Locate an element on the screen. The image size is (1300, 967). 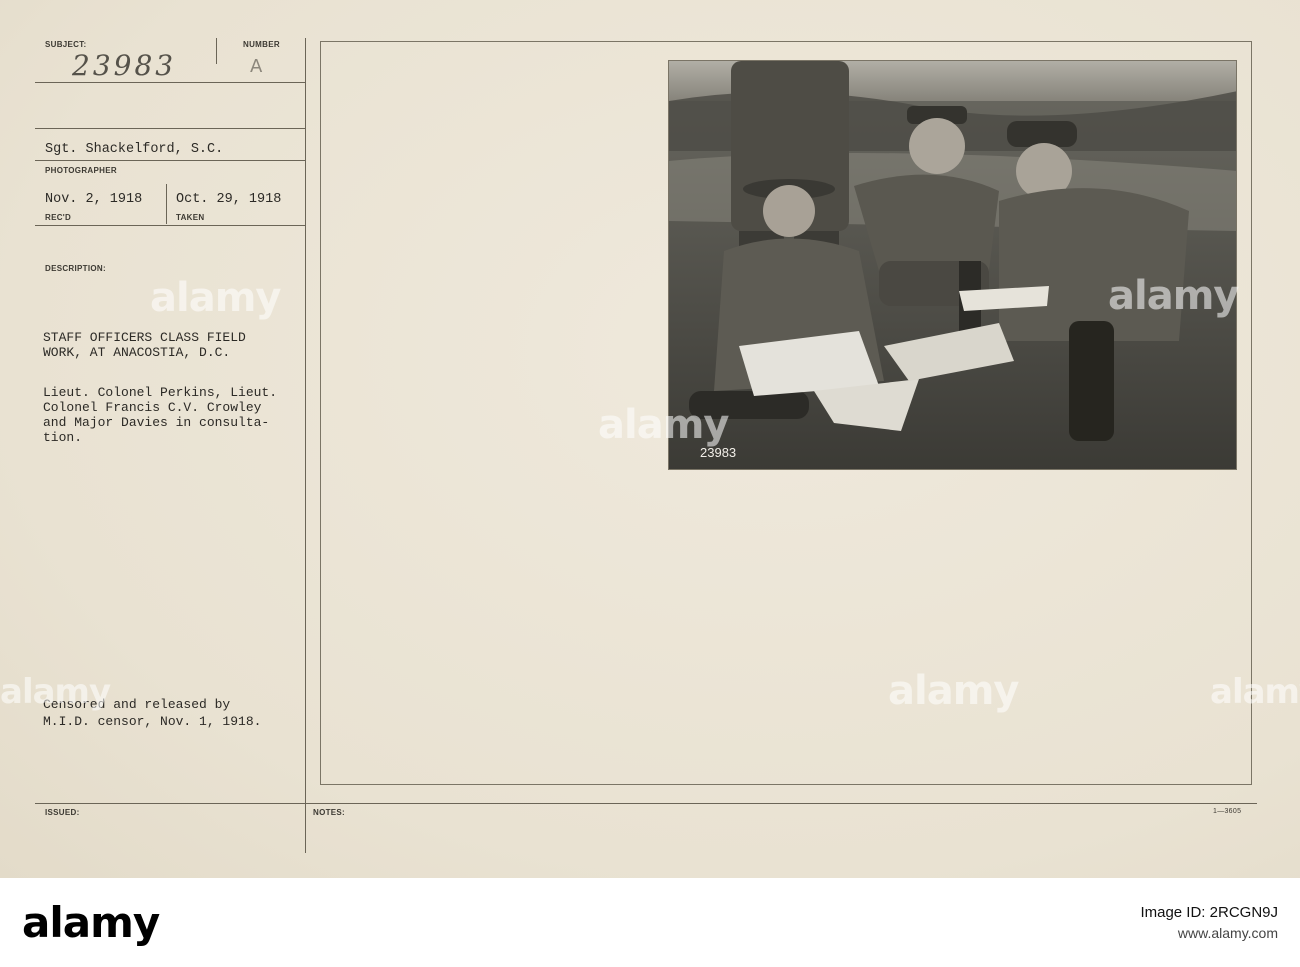
alamy-logo: alamy is located at coordinates (91, 922).